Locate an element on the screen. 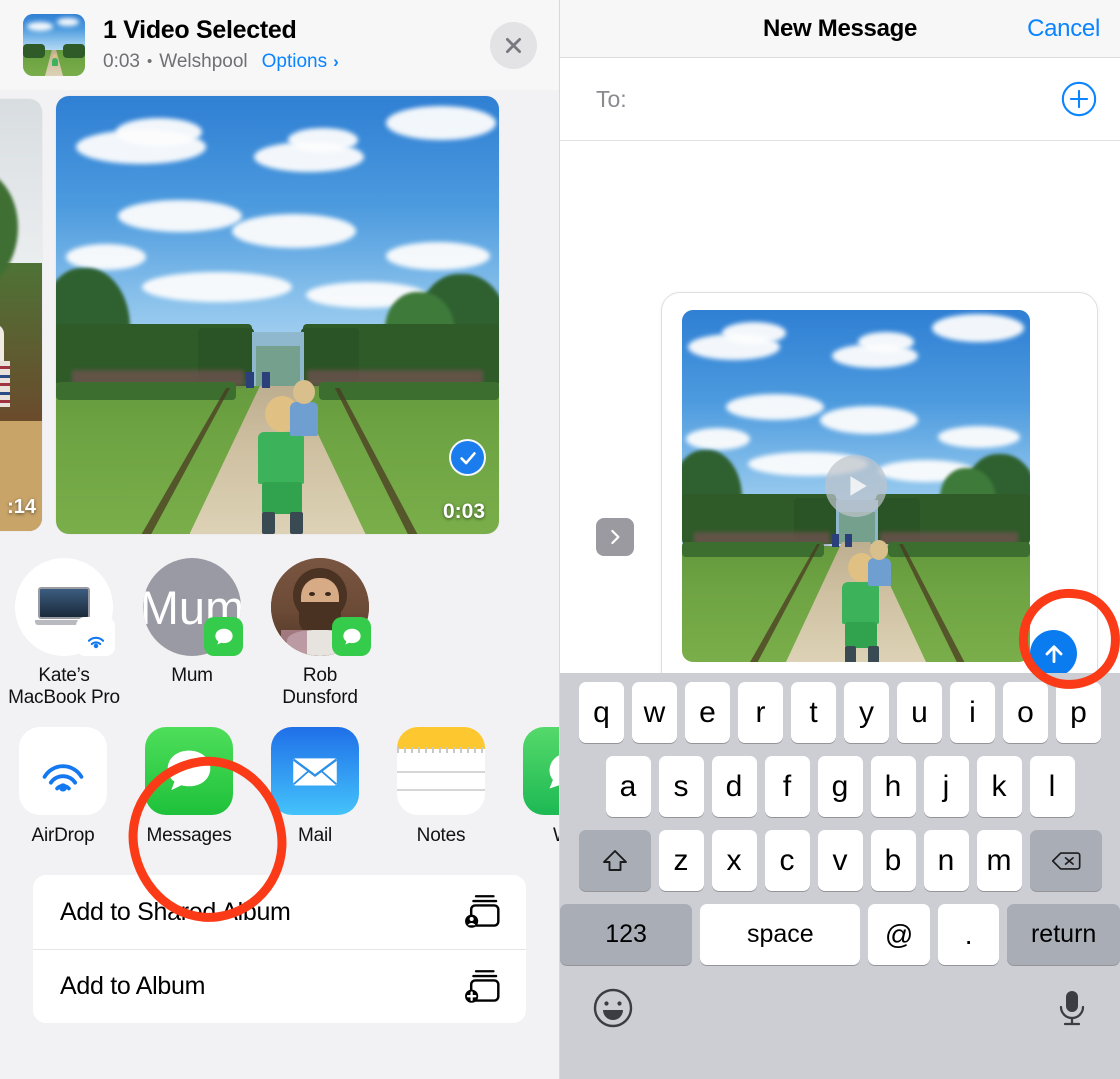  key-i: i is located at coordinates (972, 712).